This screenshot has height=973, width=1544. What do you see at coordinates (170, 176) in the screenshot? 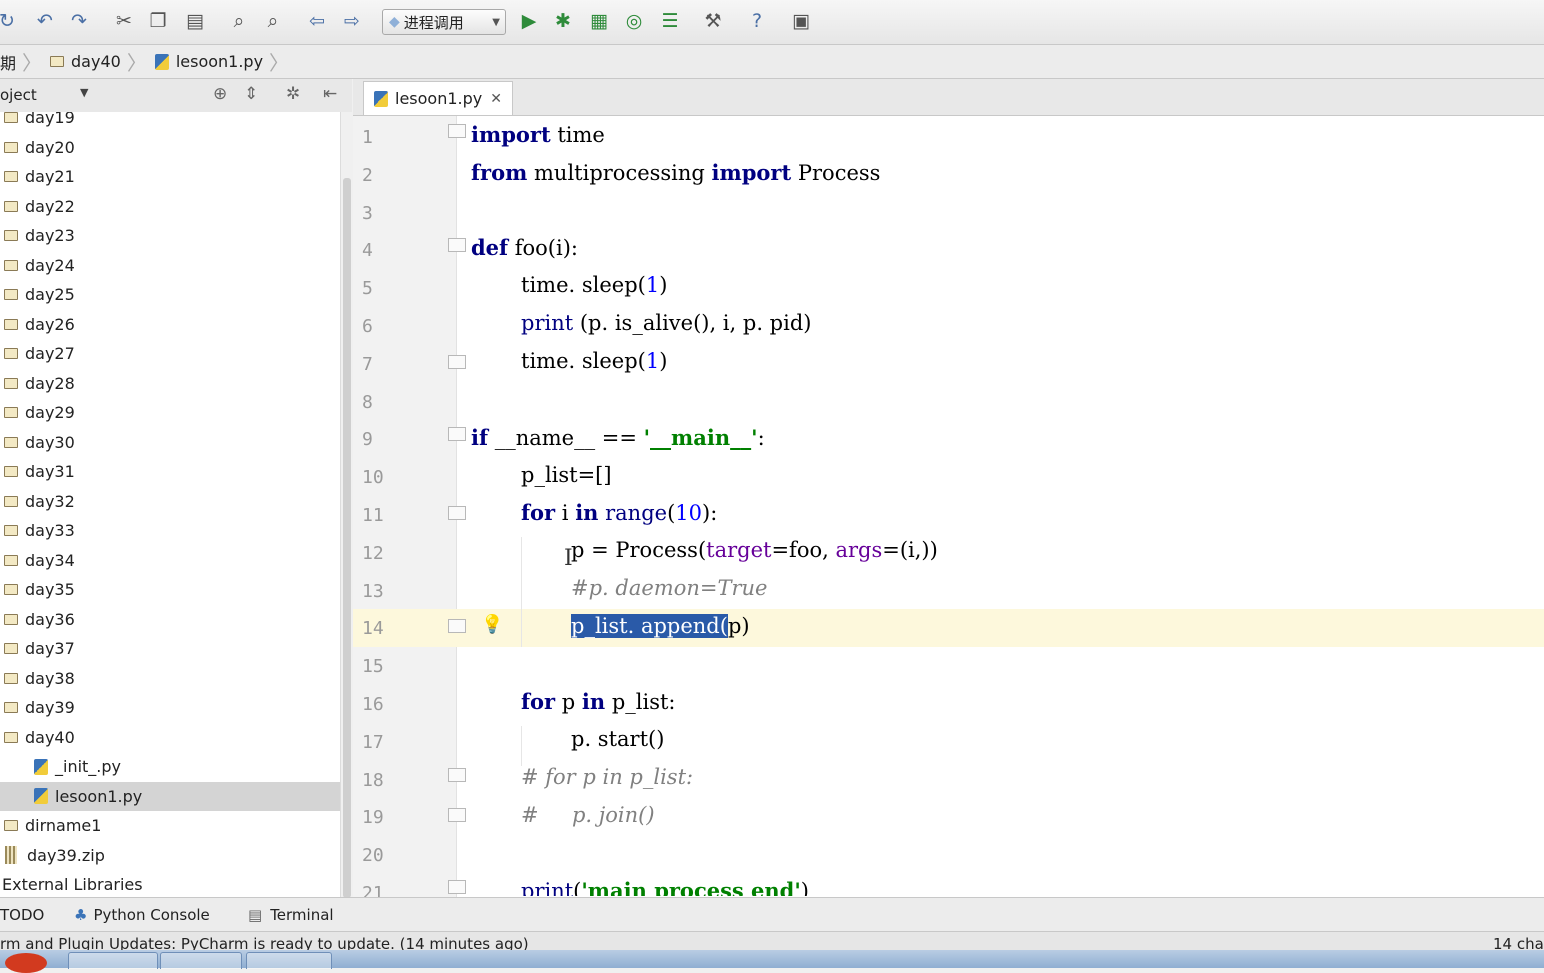
I see `tree-item: day21` at bounding box center [170, 176].